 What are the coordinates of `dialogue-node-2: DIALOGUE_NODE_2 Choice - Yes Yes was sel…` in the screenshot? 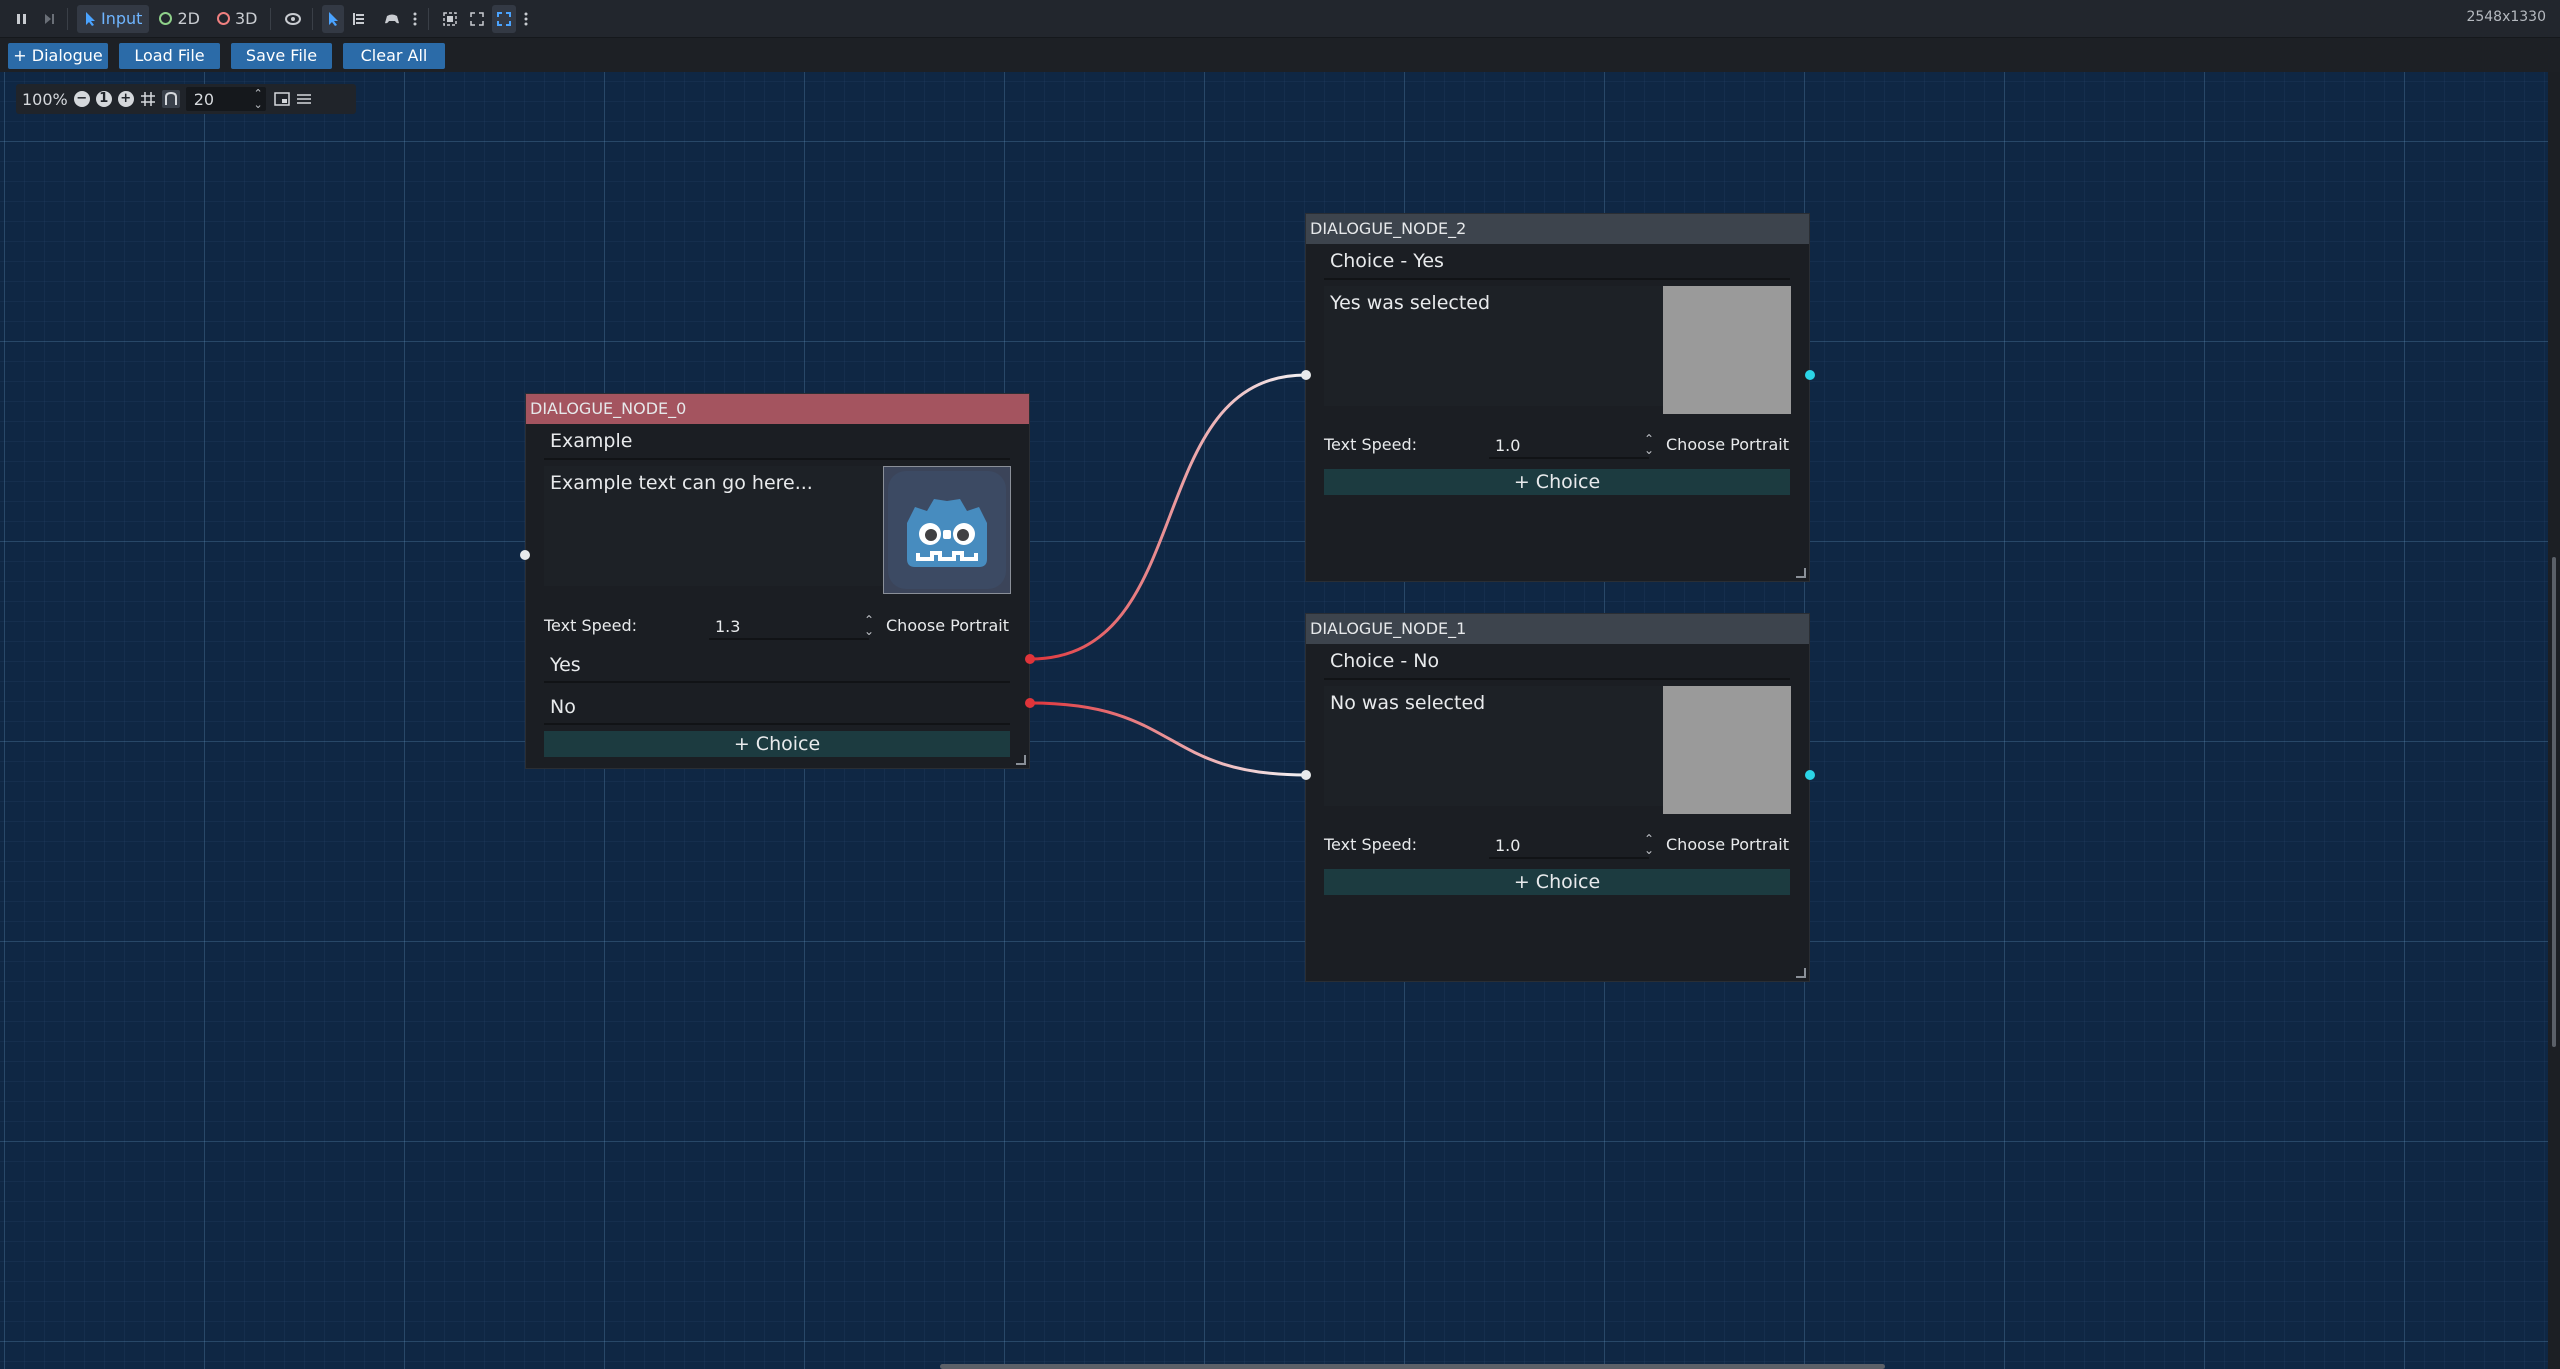 It's located at (1557, 397).